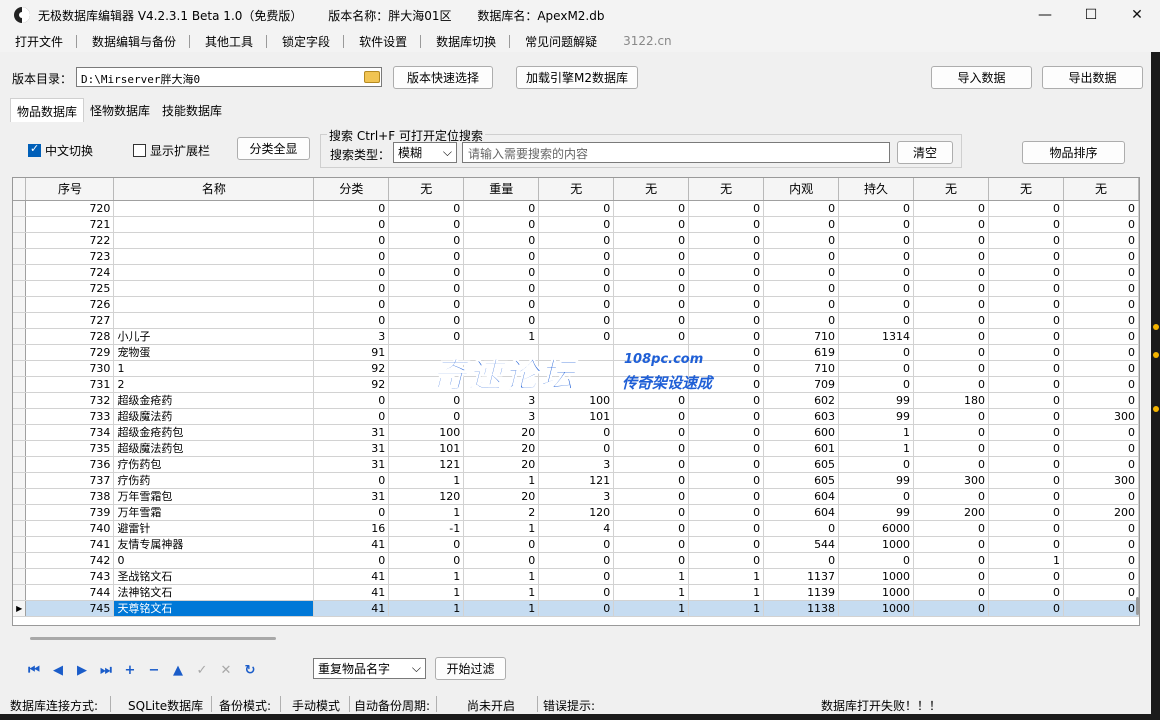 Image resolution: width=1160 pixels, height=720 pixels. I want to click on show-all-categories-button: 分类全显, so click(273, 148).